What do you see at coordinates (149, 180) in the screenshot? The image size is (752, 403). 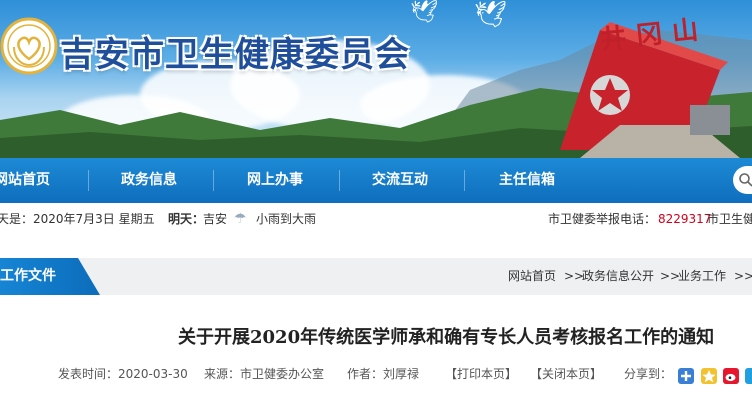 I see `nav-item-government-info: 政务信息` at bounding box center [149, 180].